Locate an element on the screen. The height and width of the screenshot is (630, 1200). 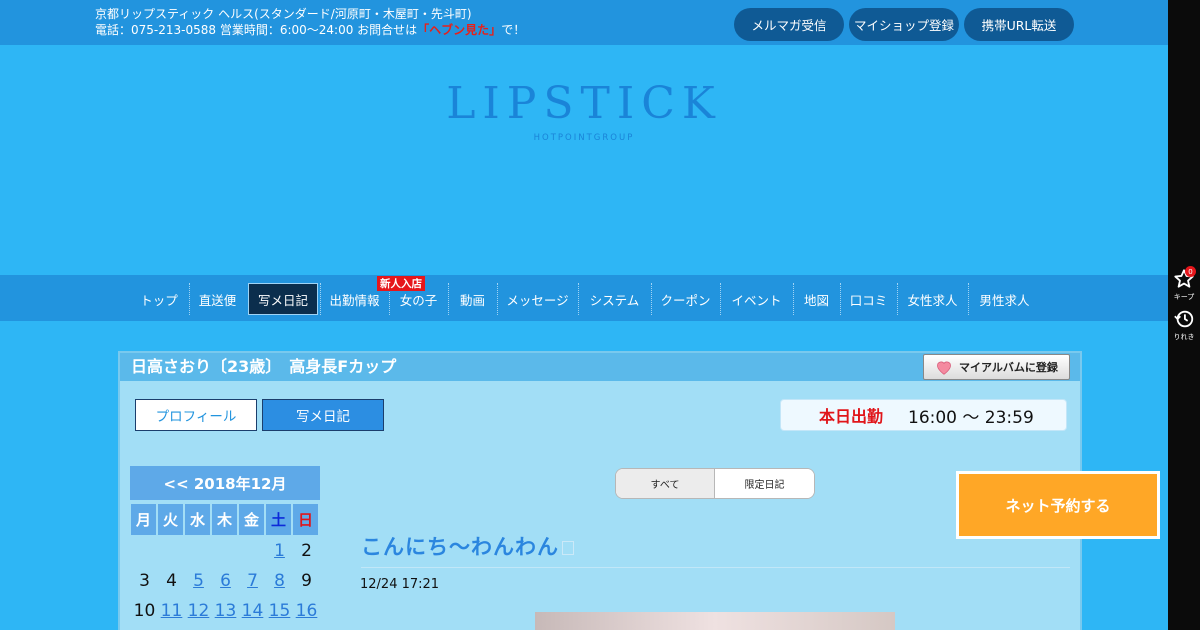
history-icon is located at coordinates (1184, 319).